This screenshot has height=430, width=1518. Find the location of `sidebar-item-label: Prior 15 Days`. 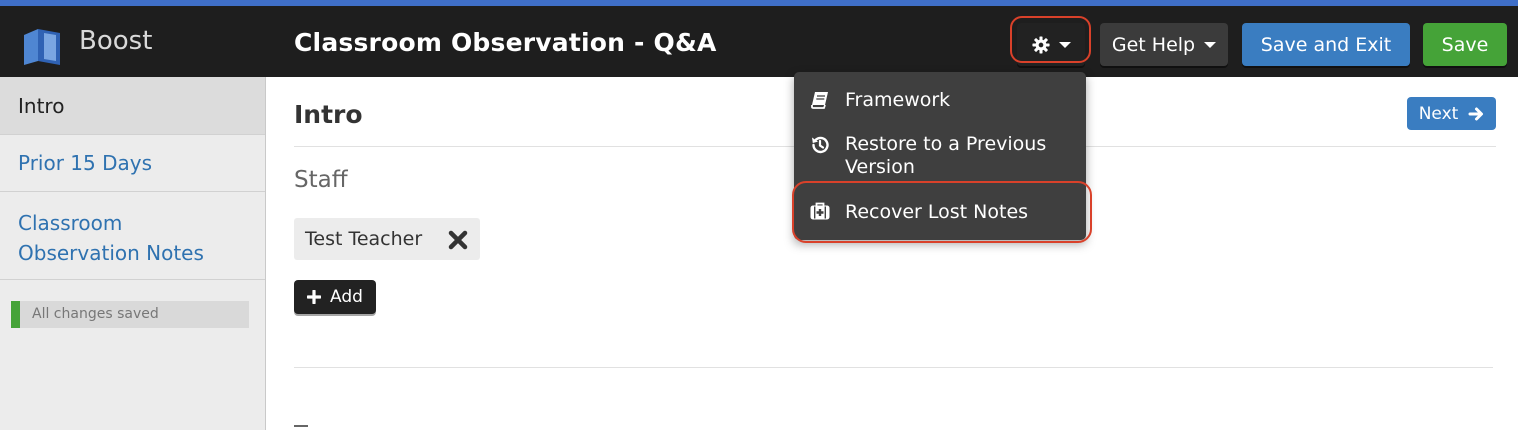

sidebar-item-label: Prior 15 Days is located at coordinates (85, 163).